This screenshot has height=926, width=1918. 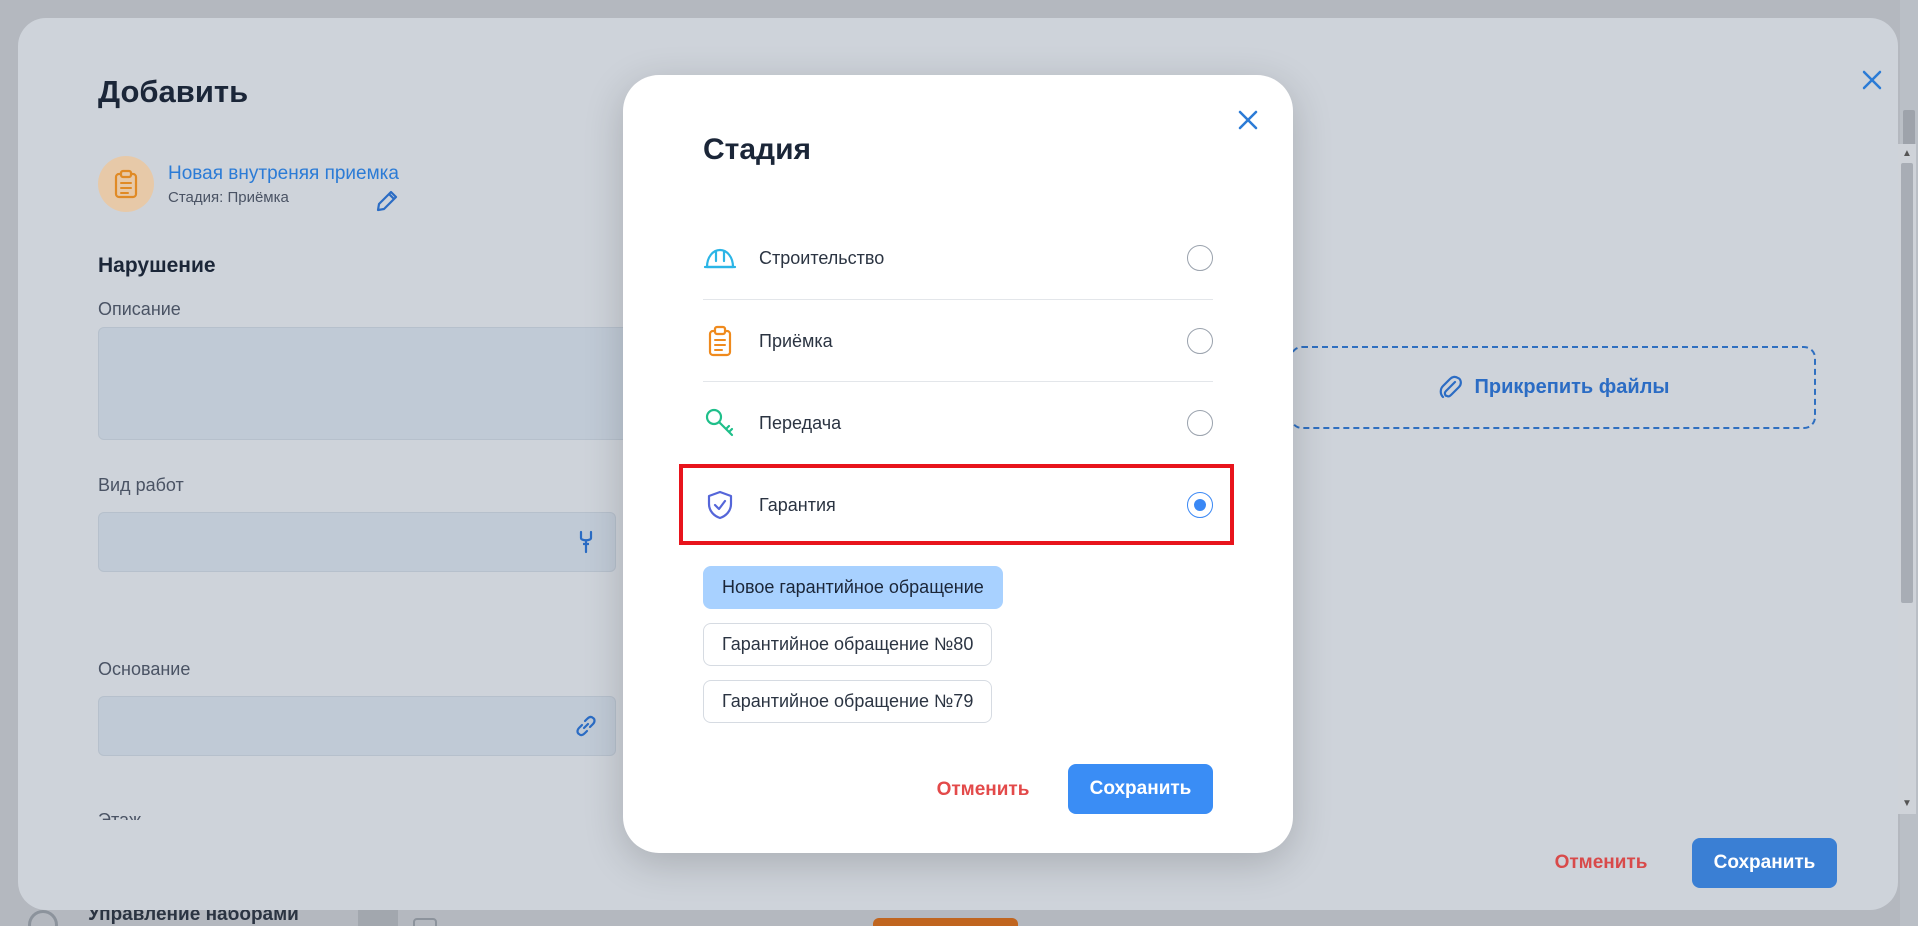 What do you see at coordinates (283, 174) in the screenshot?
I see `entity-name-link: Новая внутреняя приемка` at bounding box center [283, 174].